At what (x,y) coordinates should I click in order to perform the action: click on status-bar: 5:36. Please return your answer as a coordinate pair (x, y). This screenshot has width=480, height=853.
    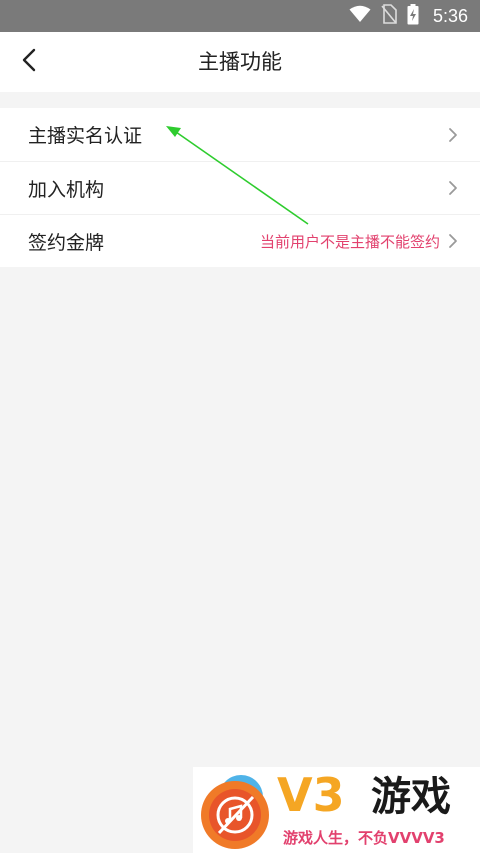
    Looking at the image, I should click on (240, 16).